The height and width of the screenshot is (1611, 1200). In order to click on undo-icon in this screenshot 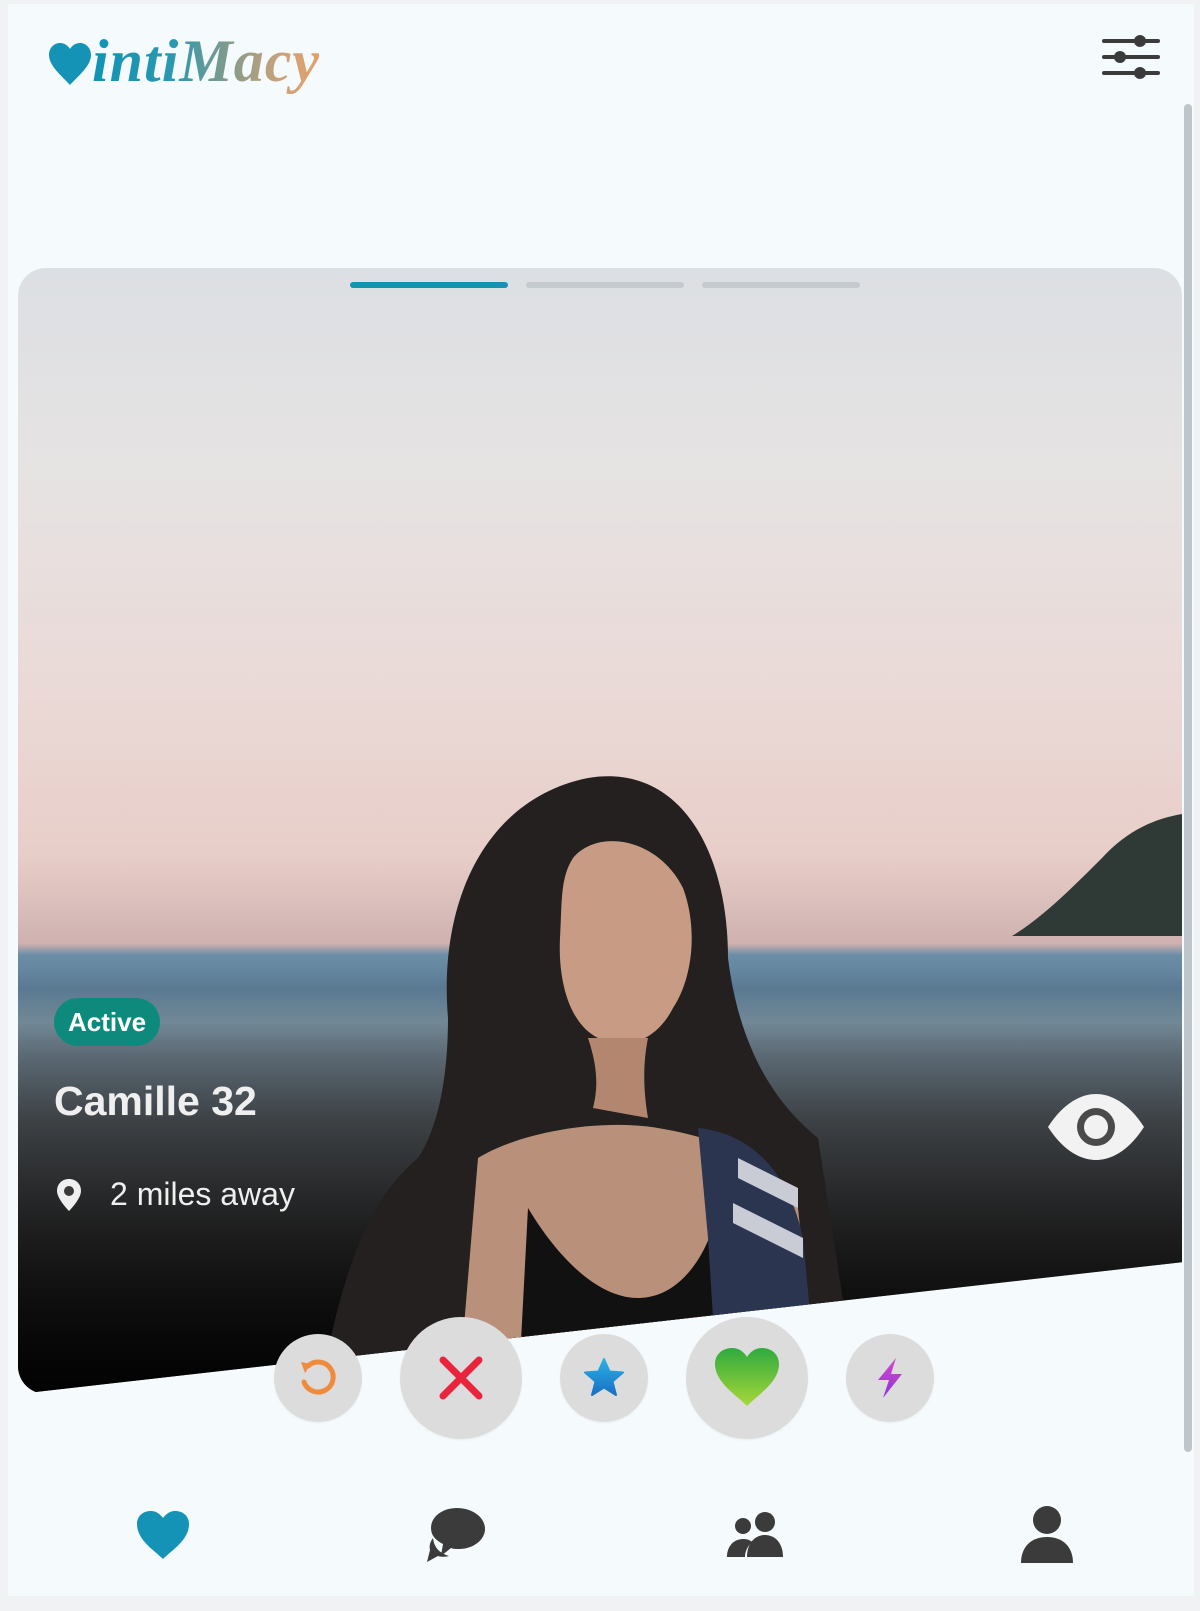, I will do `click(318, 1377)`.